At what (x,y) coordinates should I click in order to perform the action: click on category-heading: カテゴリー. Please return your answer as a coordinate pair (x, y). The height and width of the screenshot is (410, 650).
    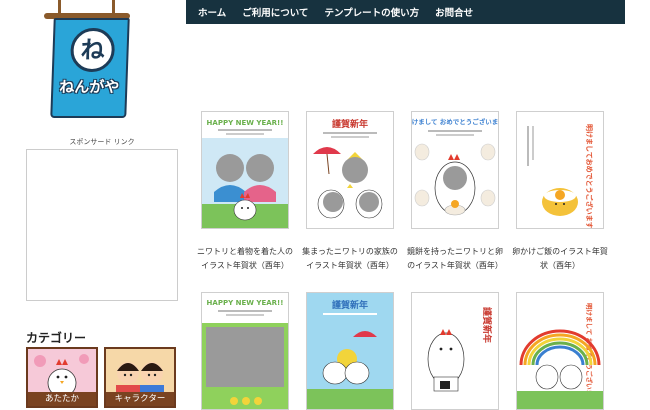
    Looking at the image, I should click on (56, 338).